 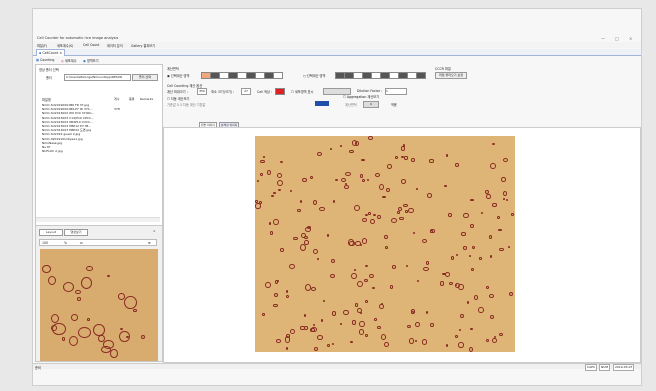 I want to click on region-view-button: ◉ 영역보기, so click(x=91, y=60).